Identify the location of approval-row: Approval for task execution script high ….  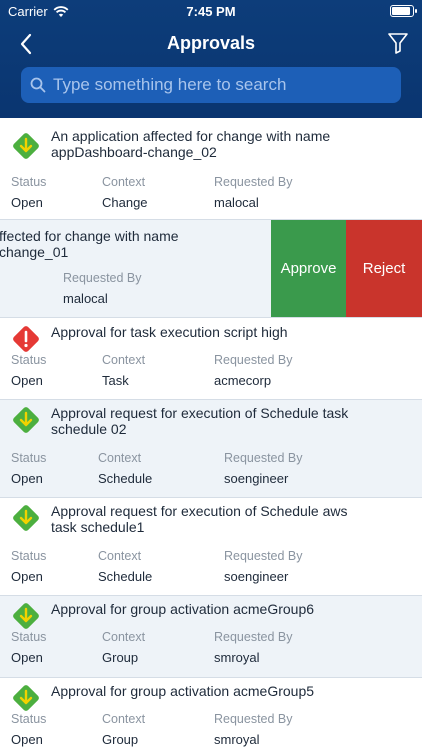
(211, 359).